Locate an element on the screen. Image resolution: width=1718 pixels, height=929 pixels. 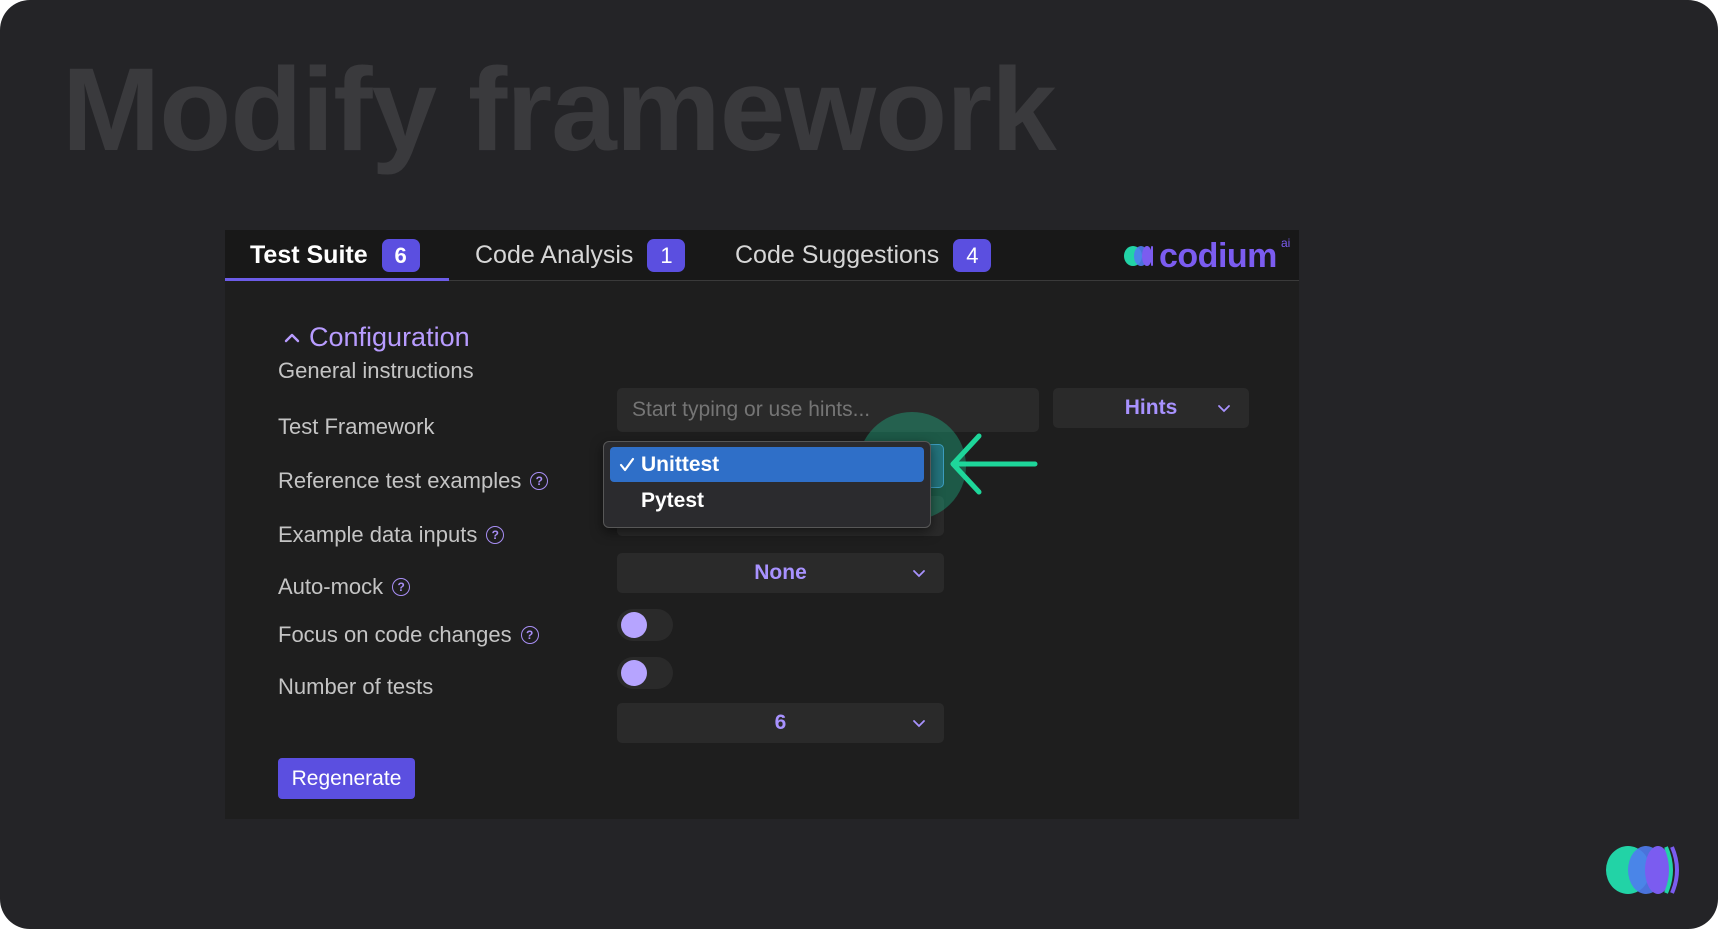
configuration-toggle: Configuration is located at coordinates (376, 337).